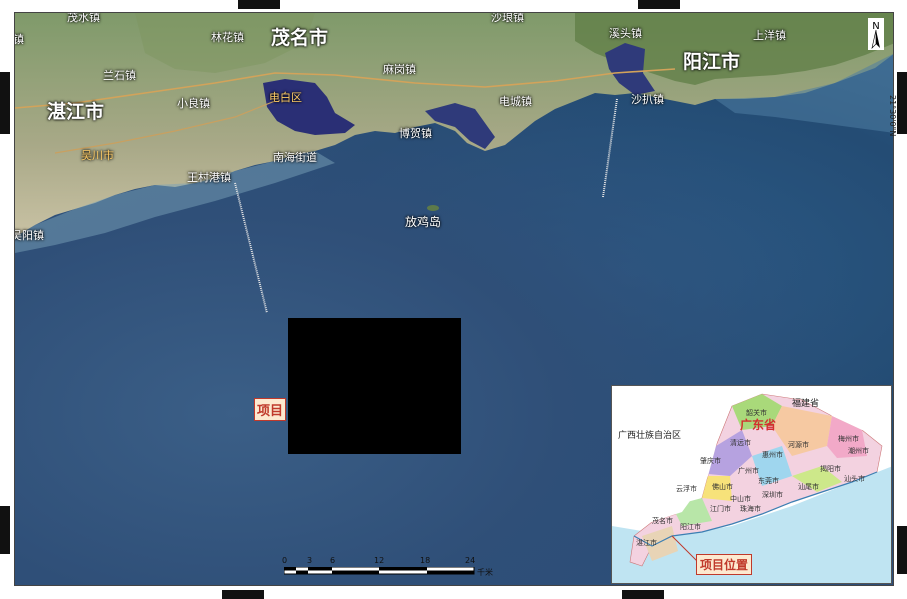  Describe the element at coordinates (379, 560) in the screenshot. I see `scale-tick-label: 12` at that location.